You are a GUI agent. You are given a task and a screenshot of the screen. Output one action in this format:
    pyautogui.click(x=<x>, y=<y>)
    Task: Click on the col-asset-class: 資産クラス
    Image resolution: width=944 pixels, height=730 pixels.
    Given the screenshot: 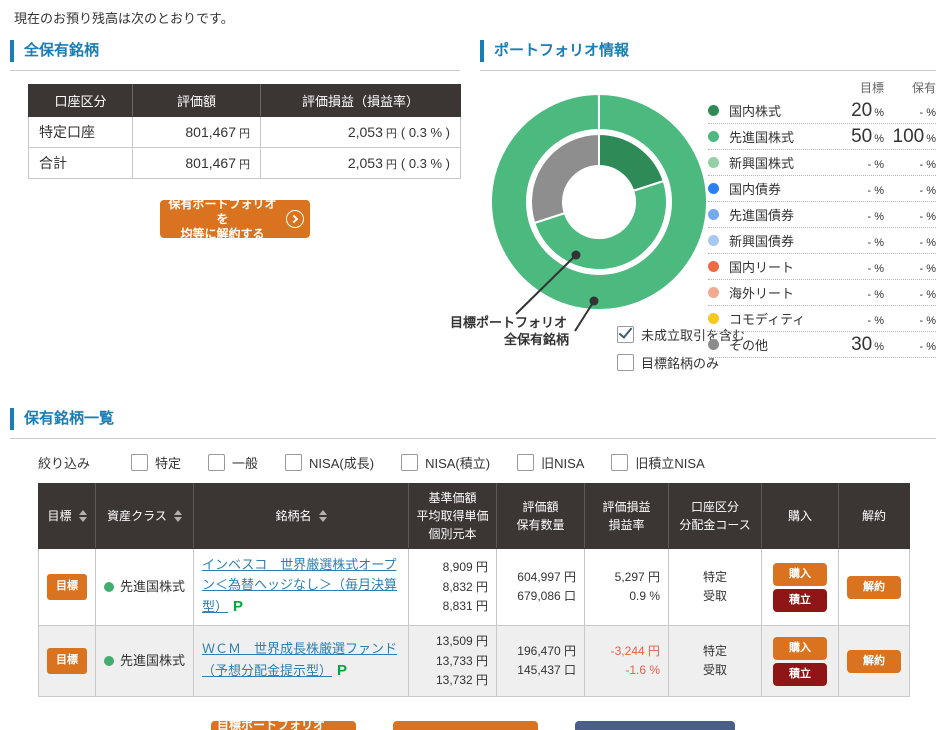 What is the action you would take?
    pyautogui.click(x=144, y=516)
    